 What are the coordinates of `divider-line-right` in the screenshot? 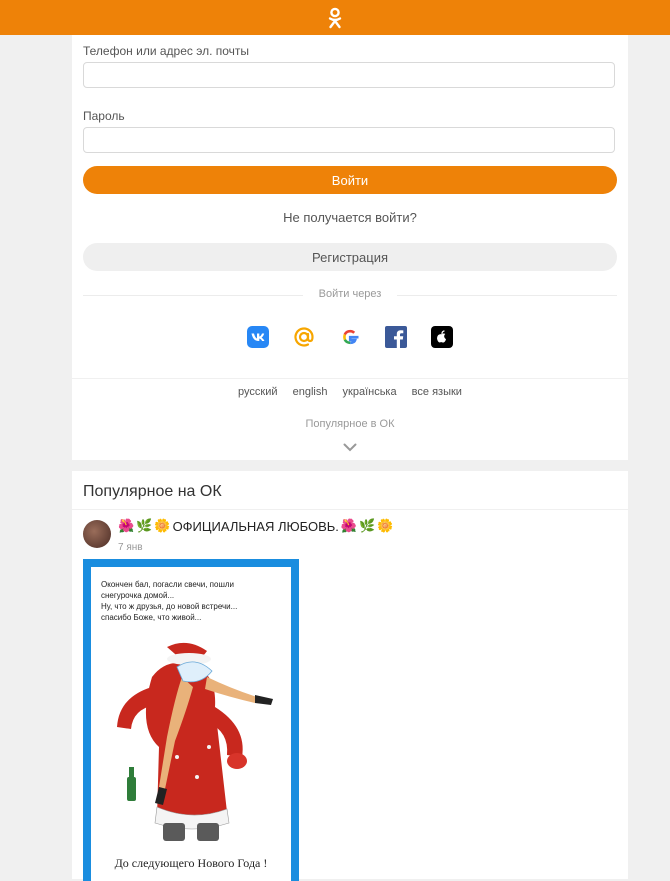 It's located at (507, 295).